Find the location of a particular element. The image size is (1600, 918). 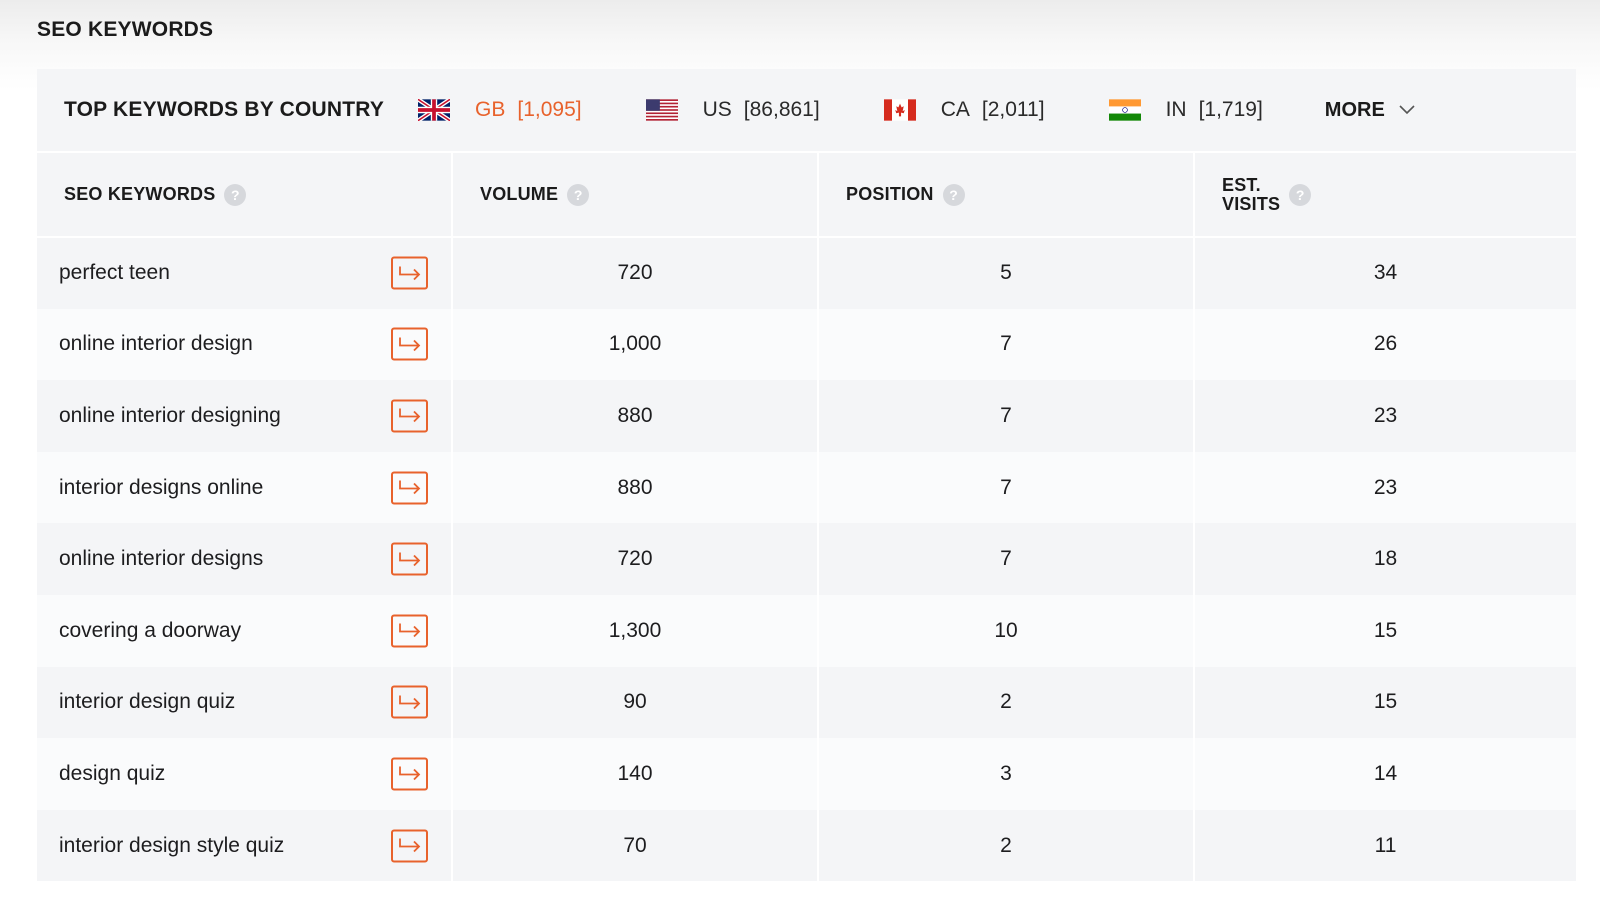

country-code: IN is located at coordinates (1176, 109).